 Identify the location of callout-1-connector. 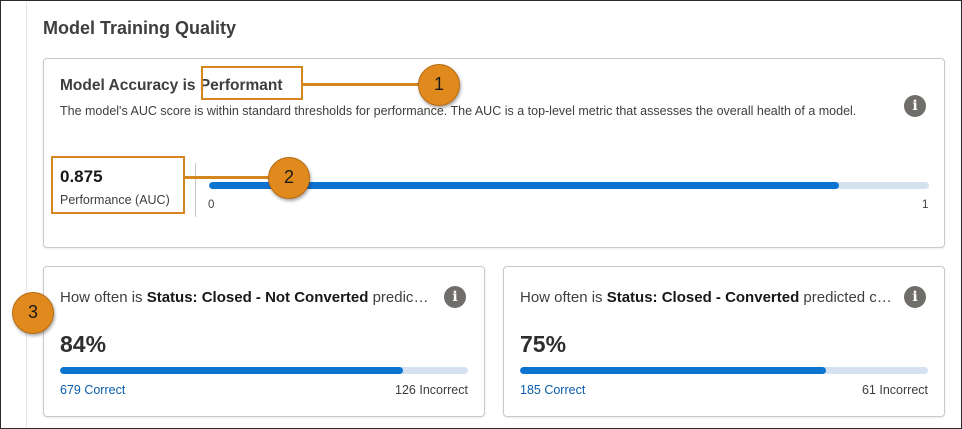
(361, 84).